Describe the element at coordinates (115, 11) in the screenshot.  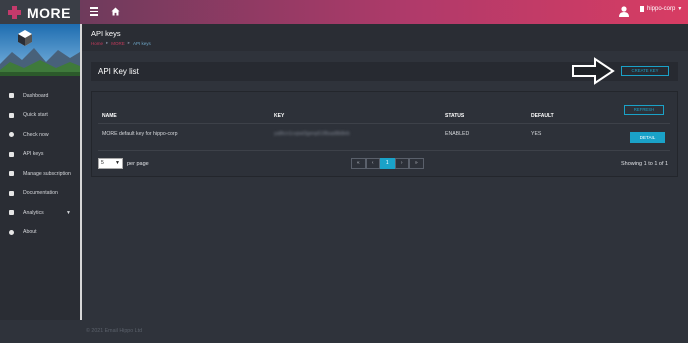
I see `home-icon` at that location.